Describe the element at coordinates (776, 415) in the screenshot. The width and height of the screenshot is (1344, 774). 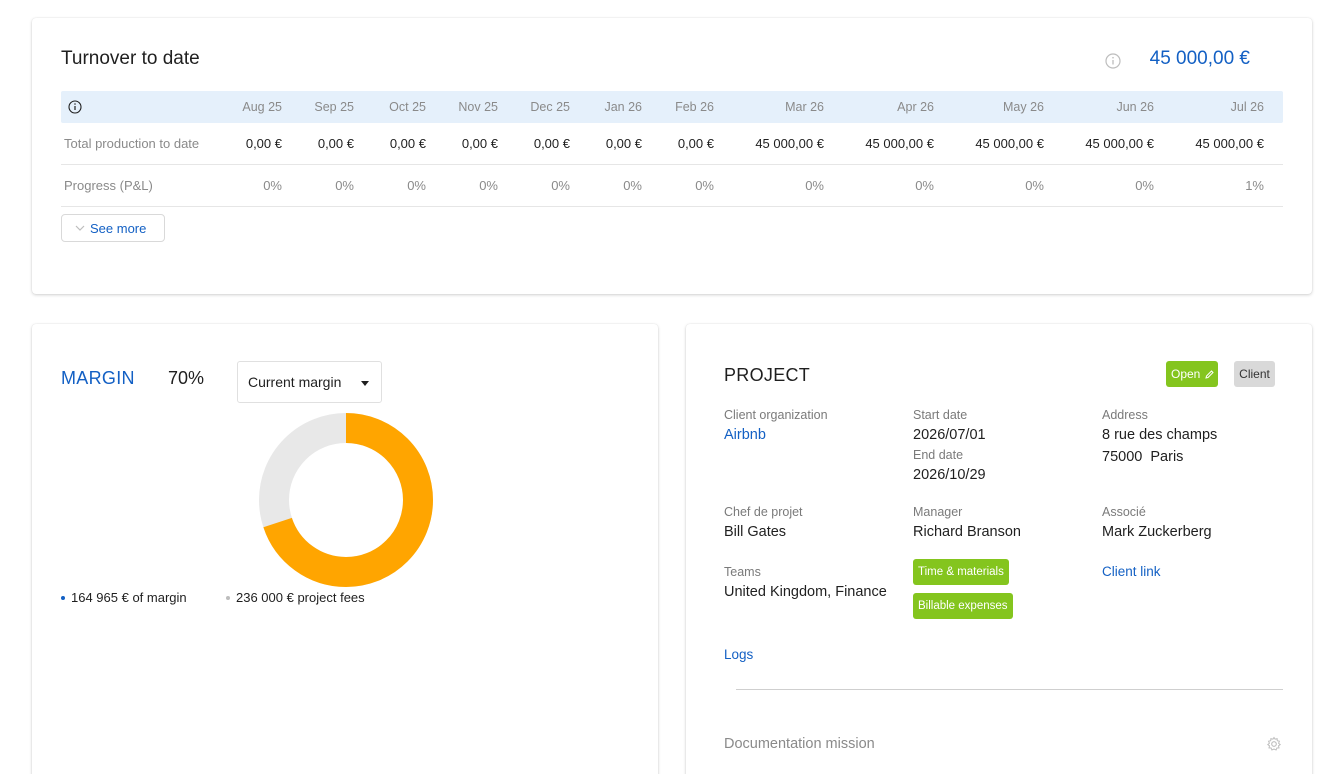
I see `client-org-label: Client organization` at that location.